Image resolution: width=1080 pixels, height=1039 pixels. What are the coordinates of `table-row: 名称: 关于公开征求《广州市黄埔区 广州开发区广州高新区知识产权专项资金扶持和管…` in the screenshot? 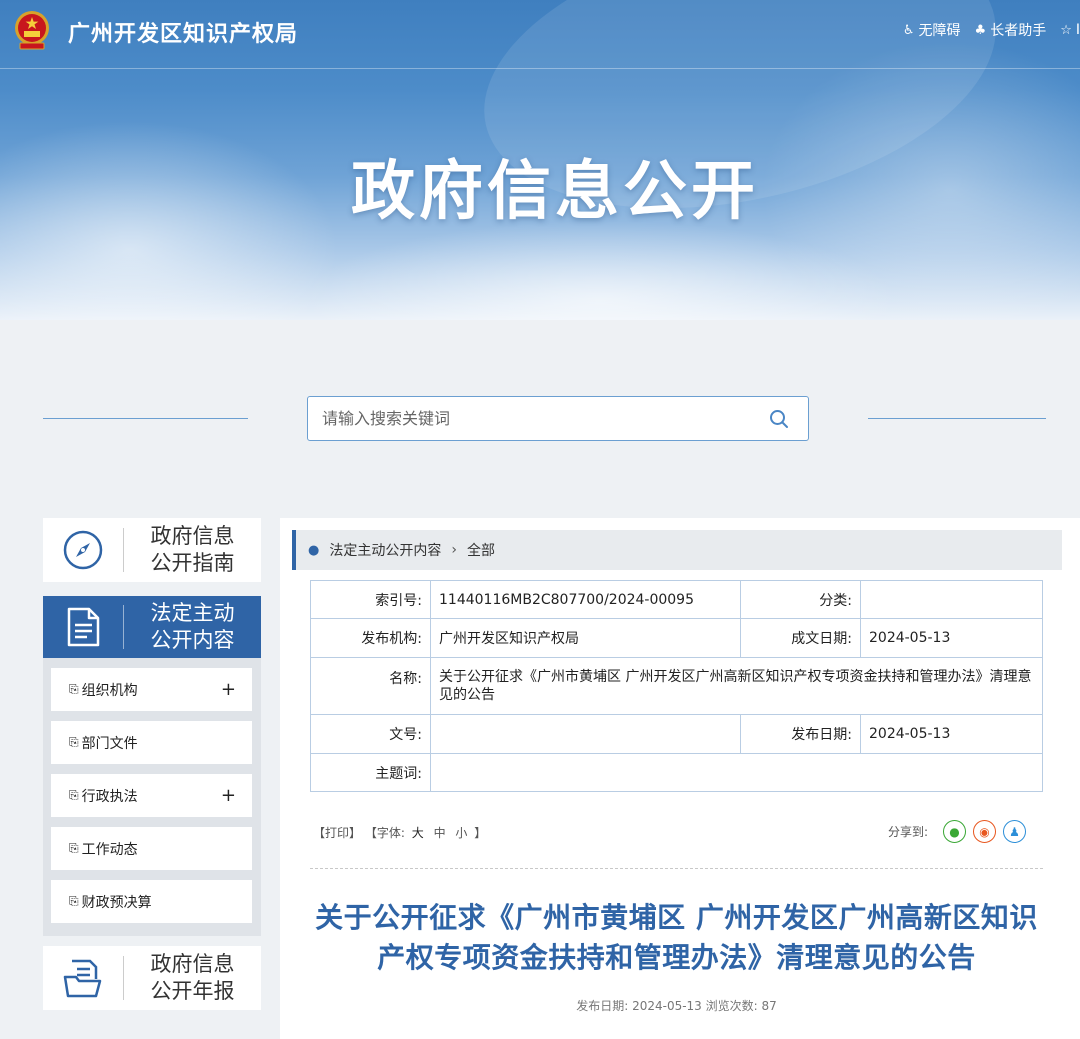 It's located at (676, 686).